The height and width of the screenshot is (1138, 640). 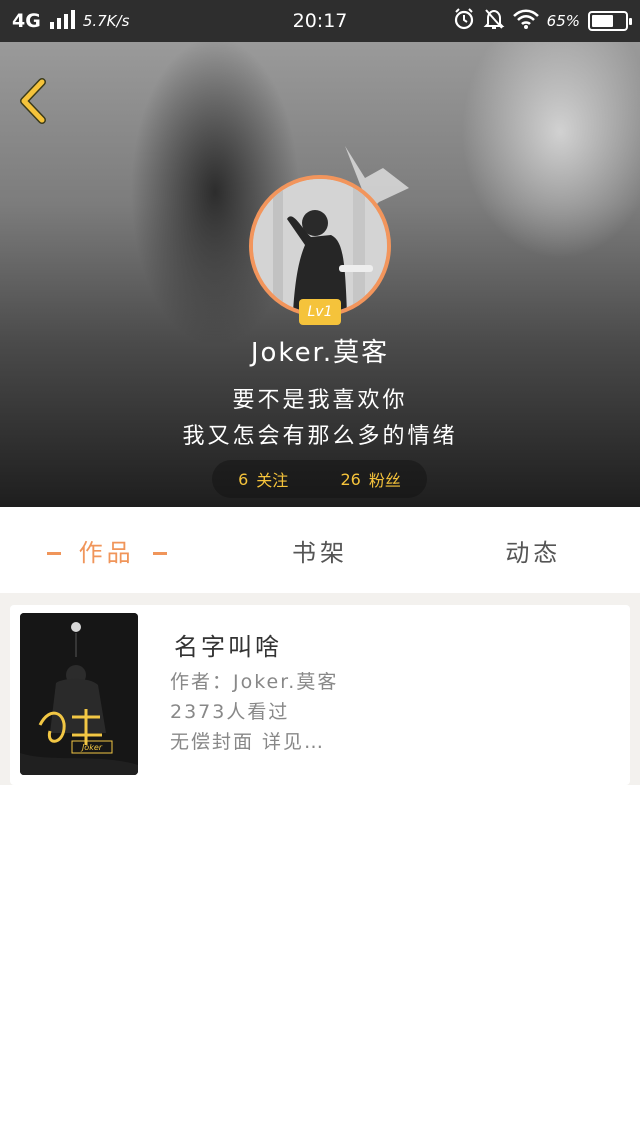 I want to click on fans-stat: 26 粉丝, so click(x=371, y=479).